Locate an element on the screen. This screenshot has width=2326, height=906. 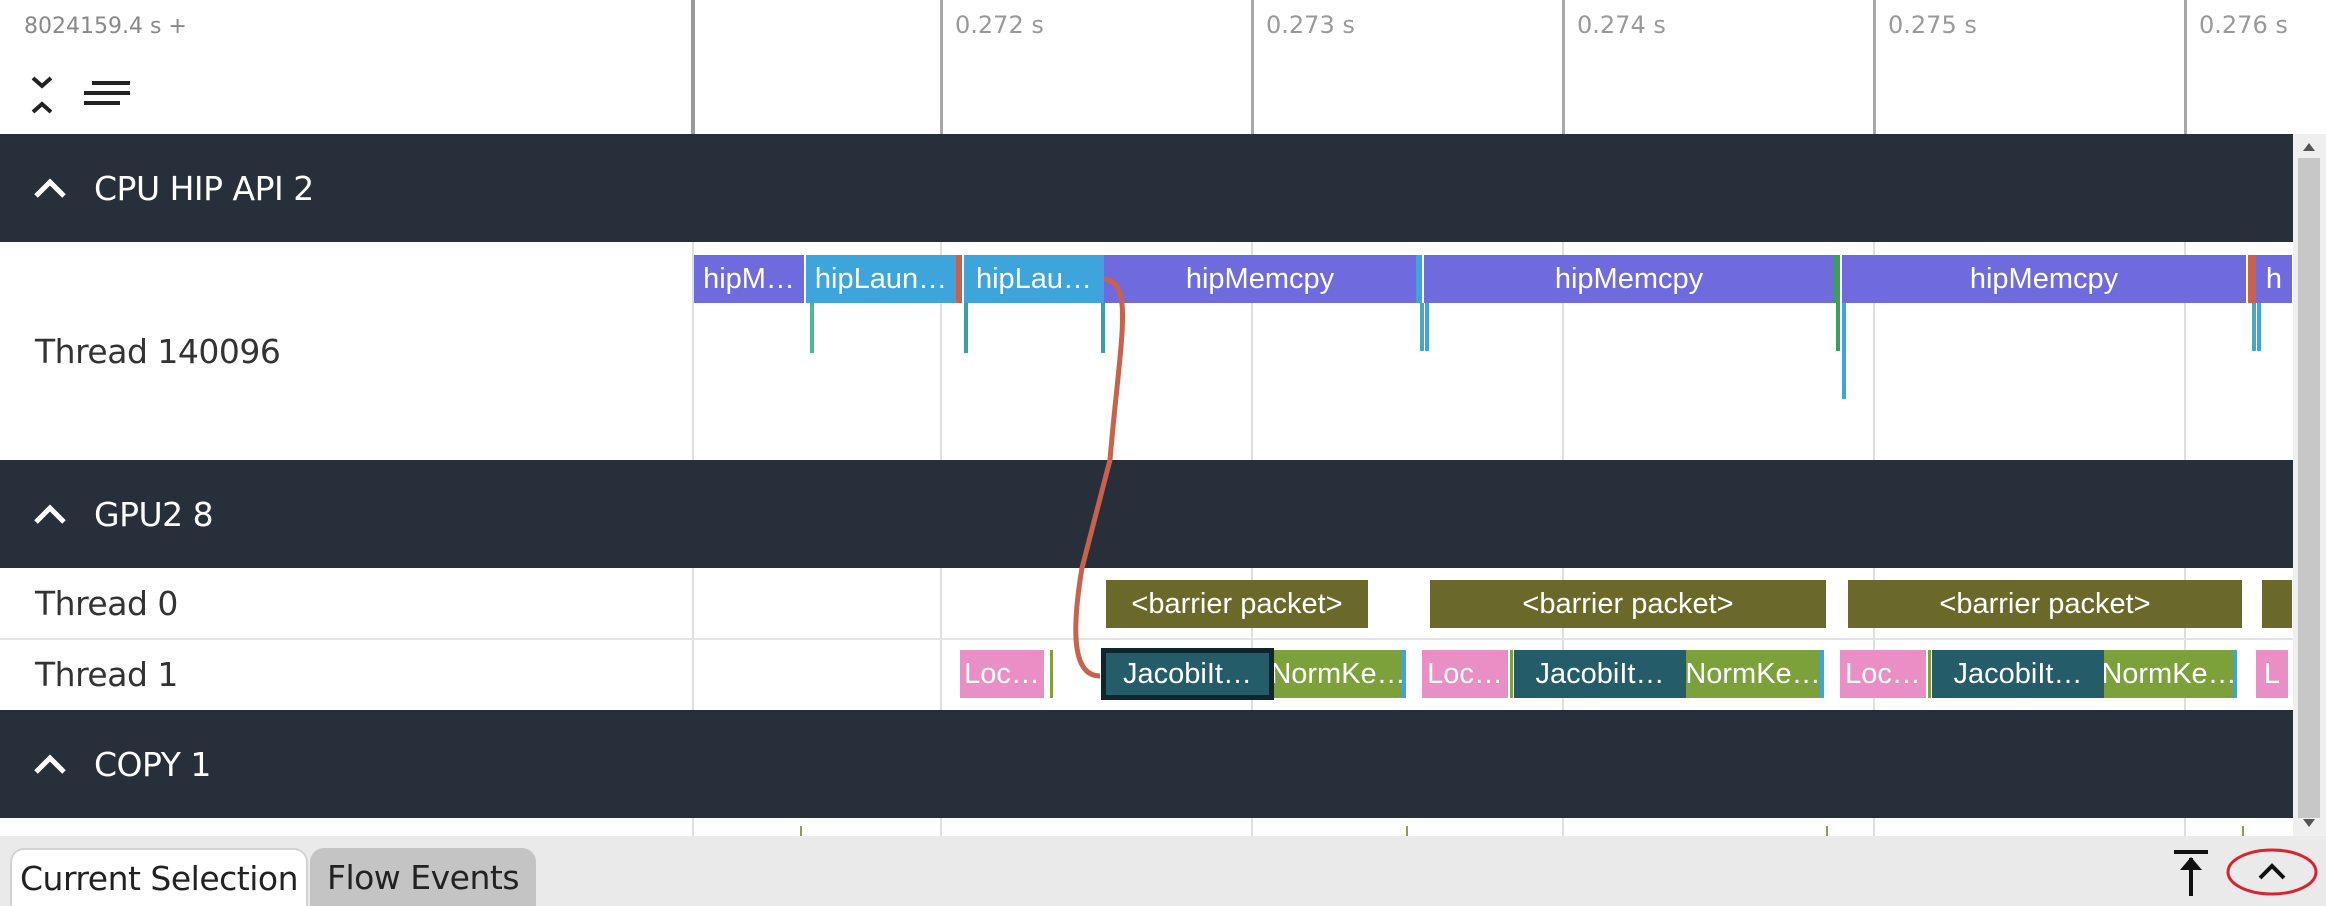
scroll-down-arrow-glyph is located at coordinates (2309, 823).